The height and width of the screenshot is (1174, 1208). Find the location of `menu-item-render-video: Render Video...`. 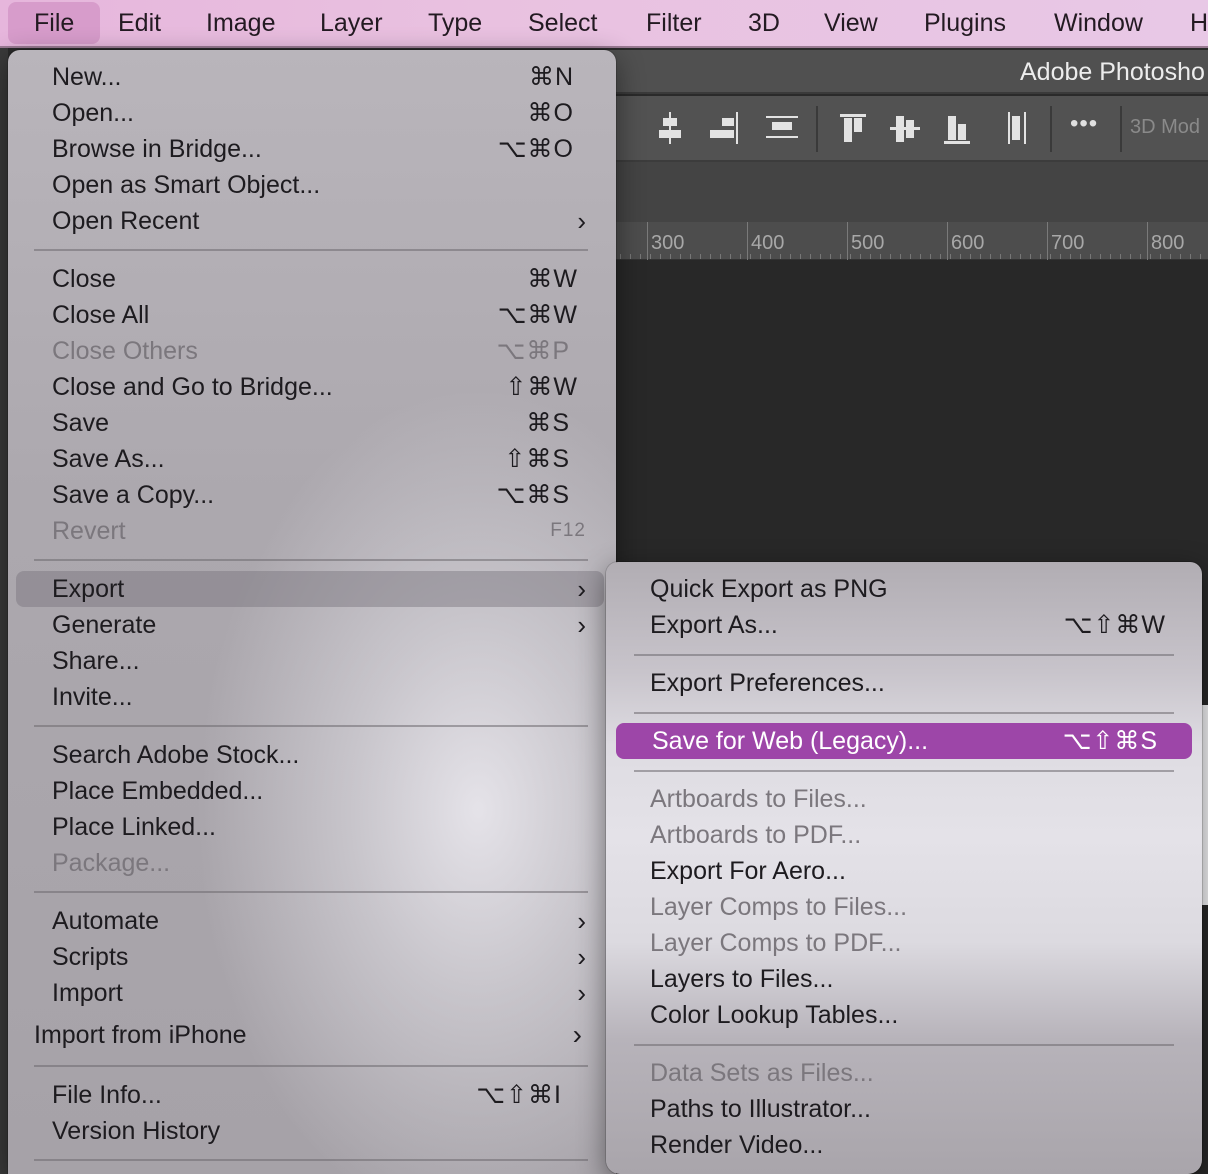

menu-item-render-video: Render Video... is located at coordinates (904, 1145).